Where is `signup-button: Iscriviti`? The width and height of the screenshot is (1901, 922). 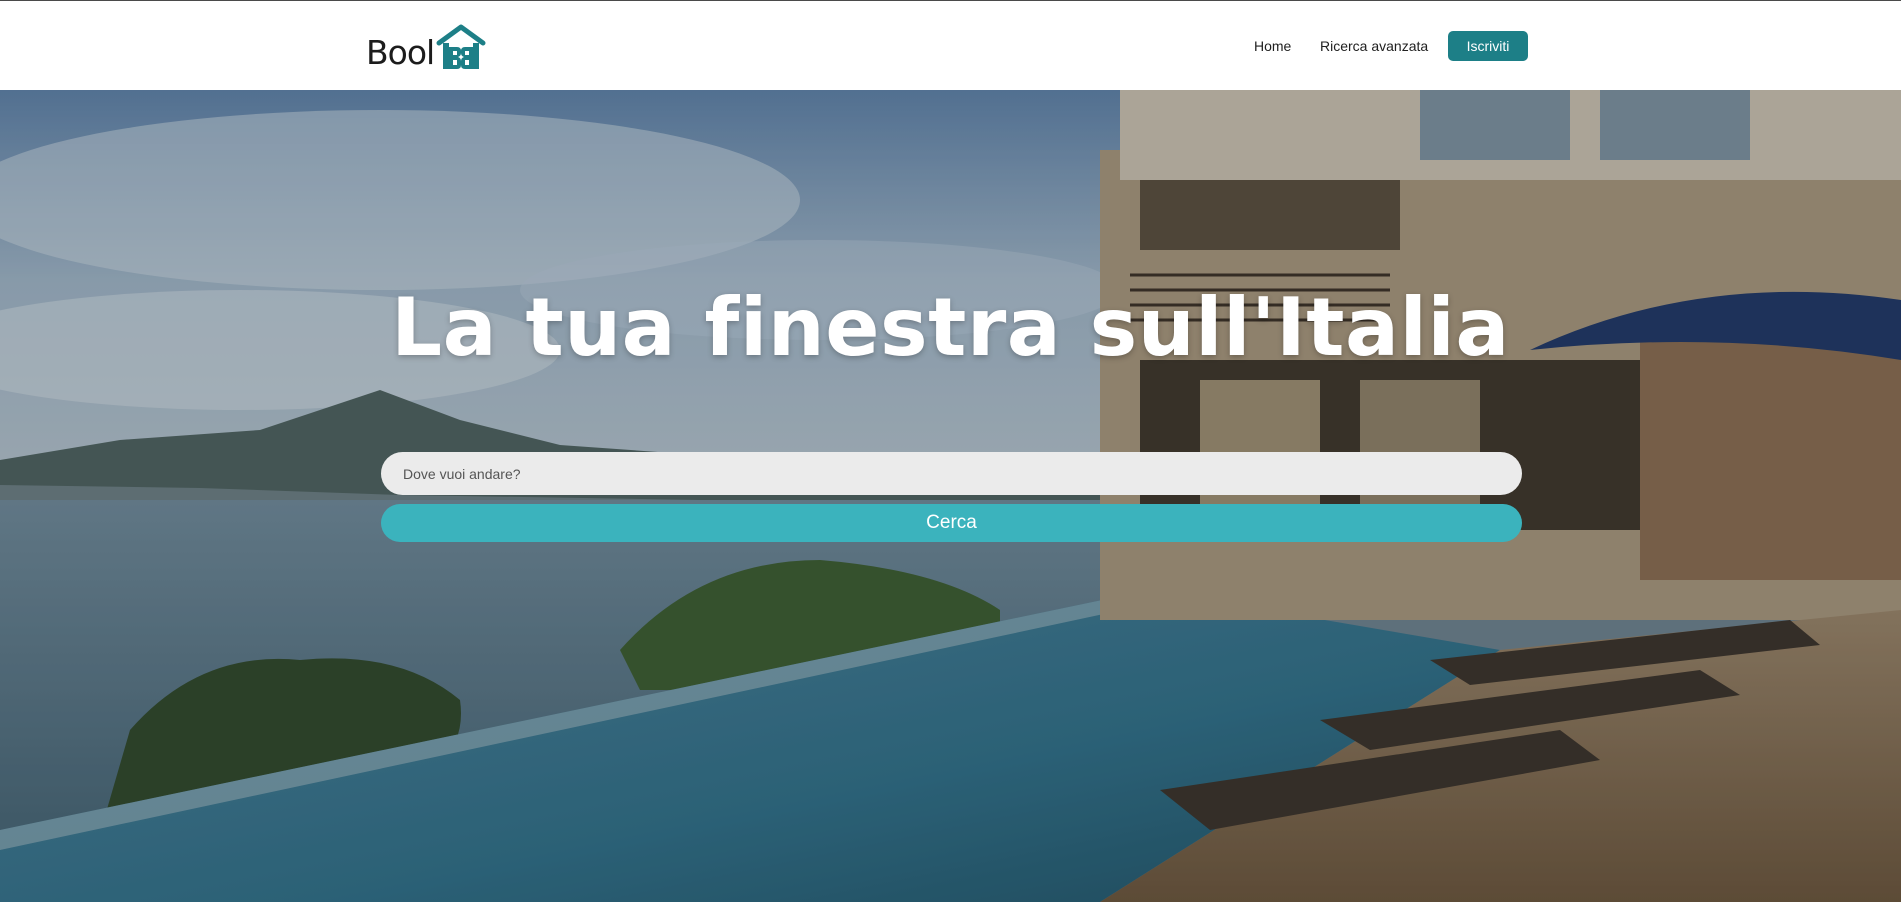
signup-button: Iscriviti is located at coordinates (1488, 46).